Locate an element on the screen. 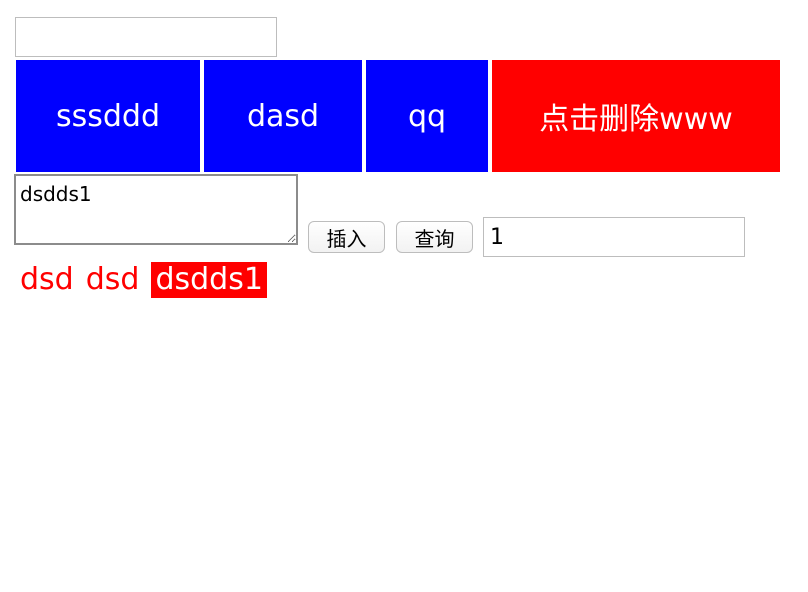  tab-qq: qq is located at coordinates (427, 116).